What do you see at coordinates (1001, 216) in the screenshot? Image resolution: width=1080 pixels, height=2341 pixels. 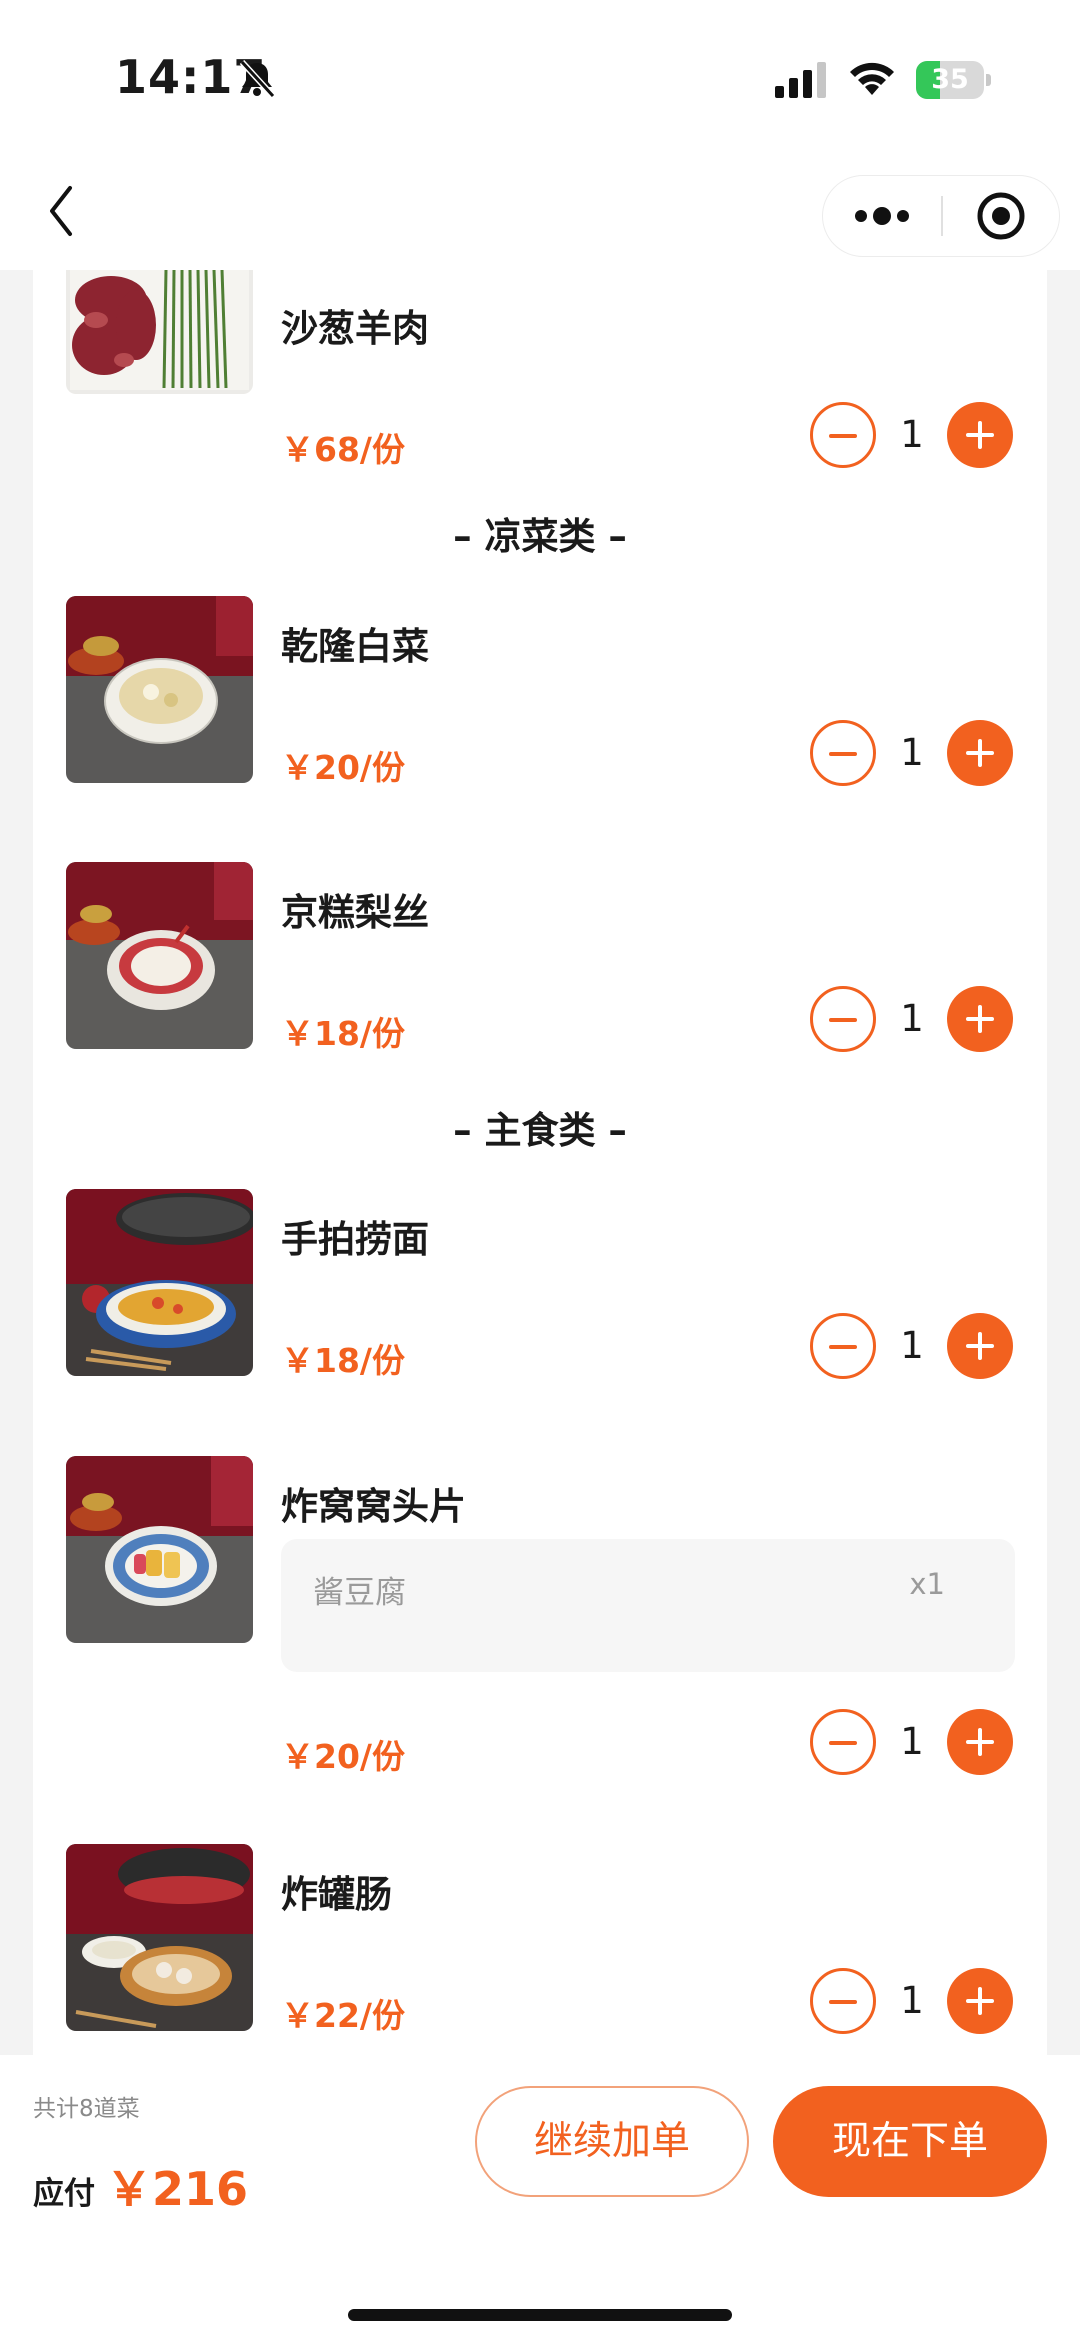 I see `close-target-icon` at bounding box center [1001, 216].